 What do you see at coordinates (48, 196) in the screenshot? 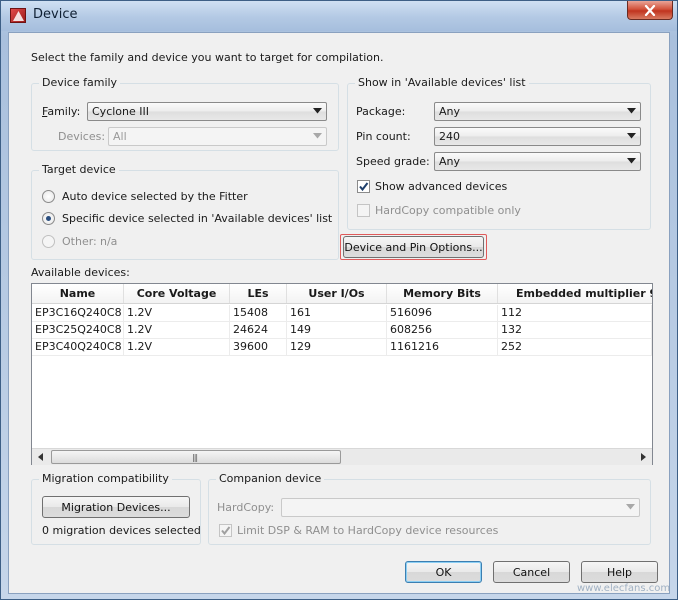
I see `auto-device-radio` at bounding box center [48, 196].